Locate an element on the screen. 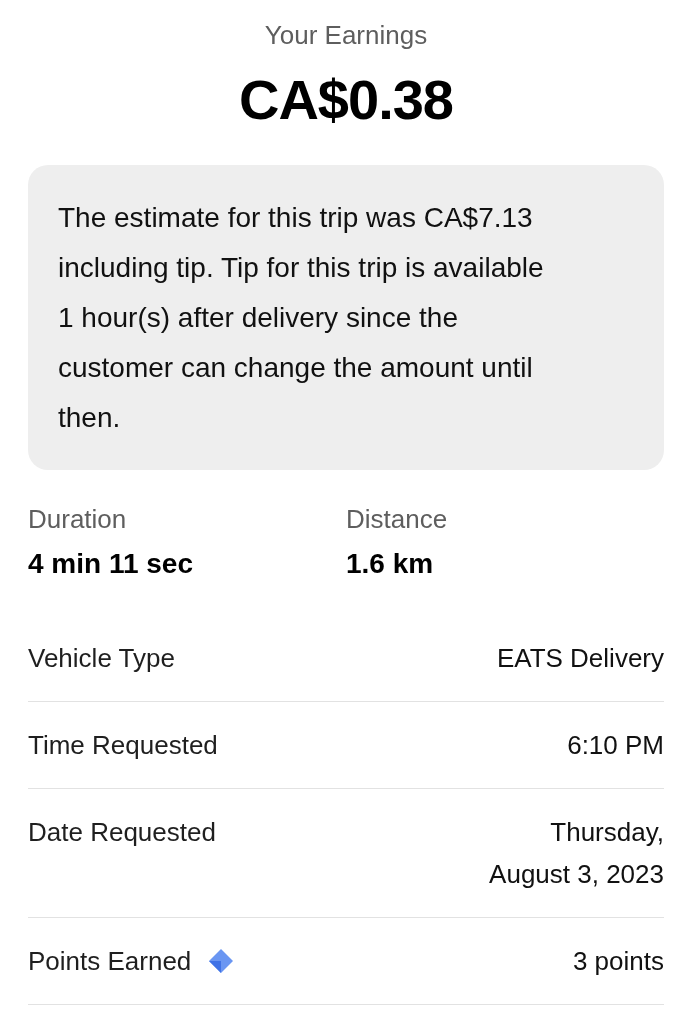  earnings-amount: CA$0.38 is located at coordinates (346, 100).